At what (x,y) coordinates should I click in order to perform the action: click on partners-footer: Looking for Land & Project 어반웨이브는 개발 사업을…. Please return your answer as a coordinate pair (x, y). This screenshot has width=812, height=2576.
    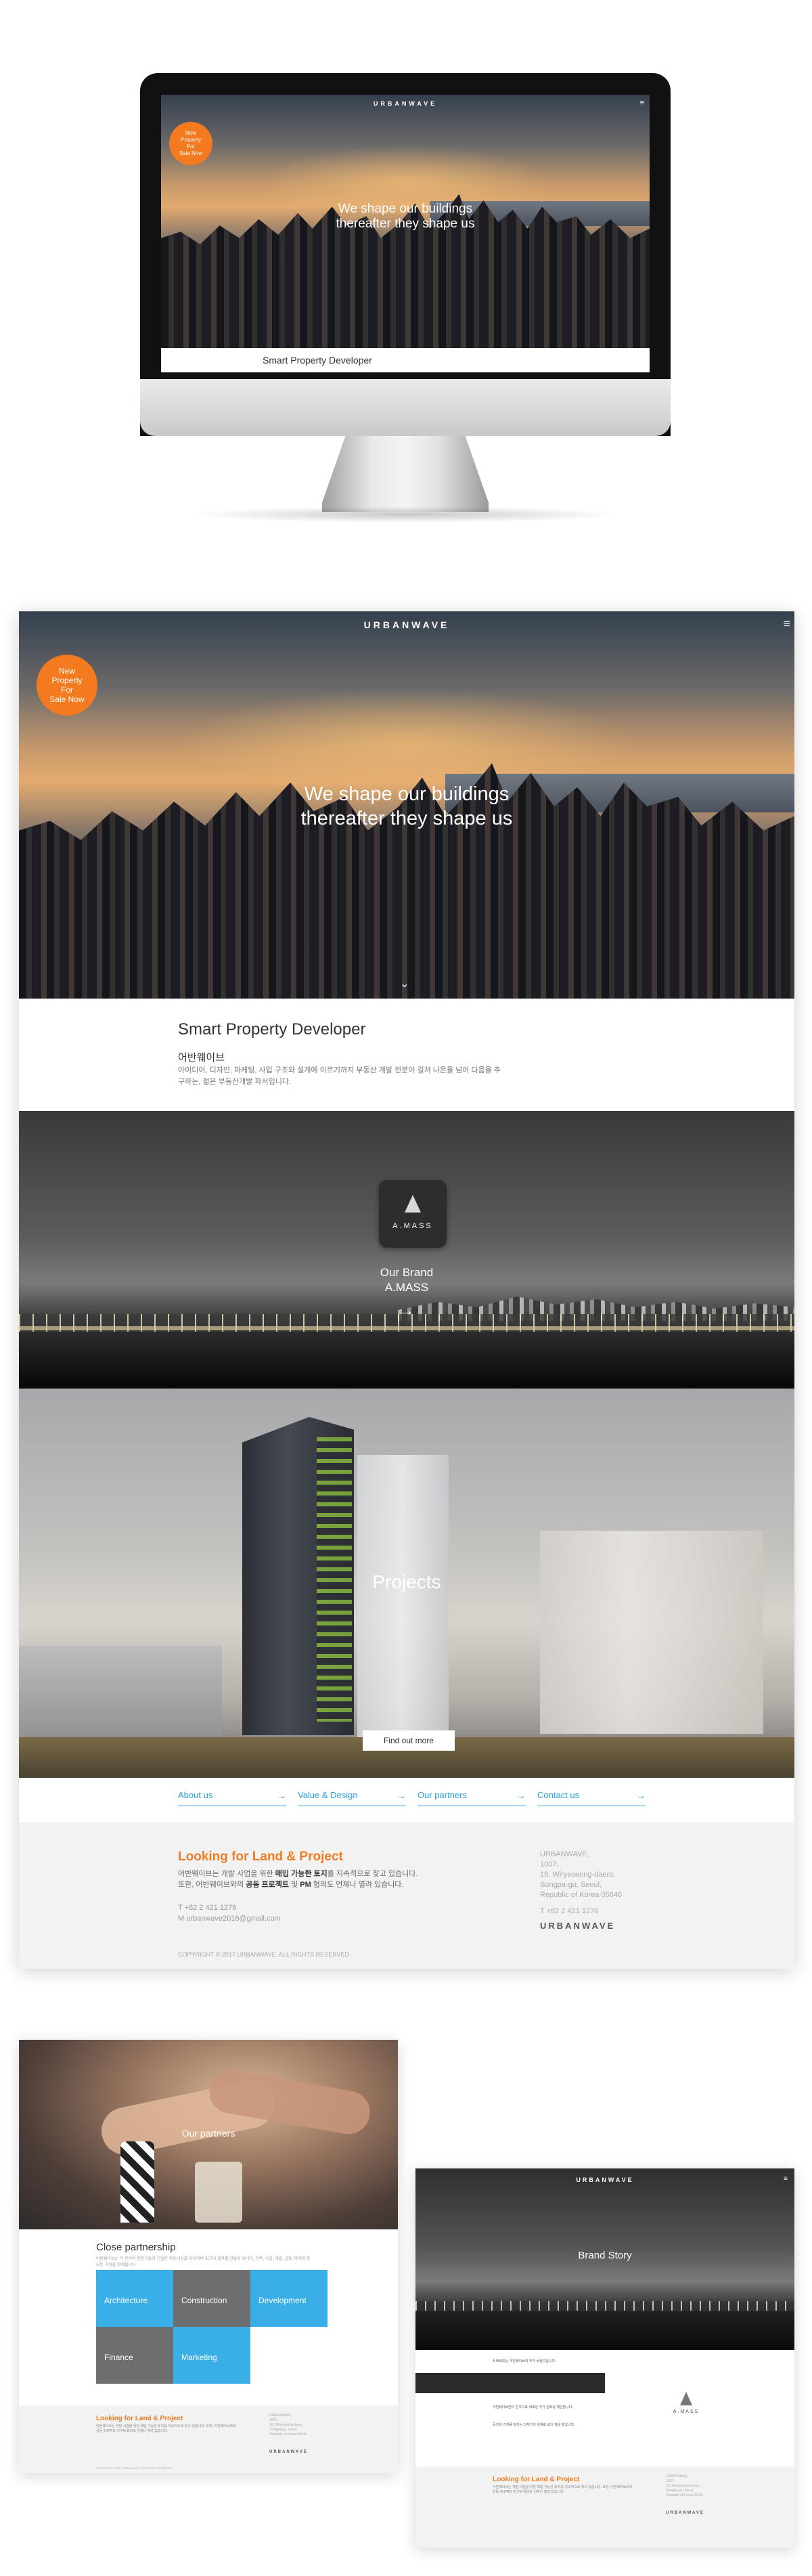
    Looking at the image, I should click on (208, 2439).